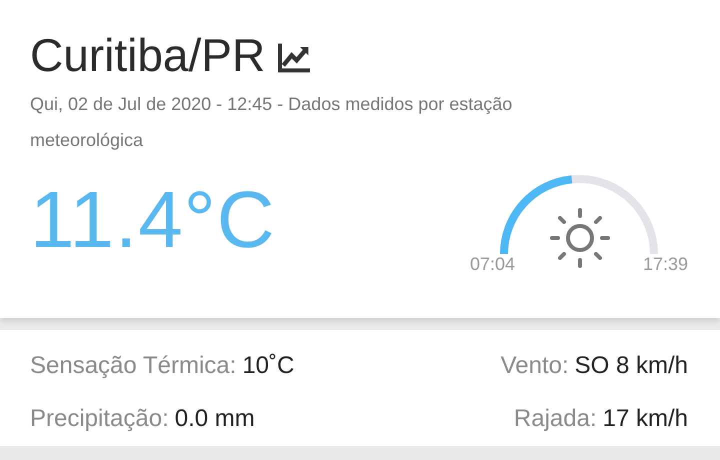 This screenshot has width=720, height=460. I want to click on detail-value: 10˚C, so click(268, 365).